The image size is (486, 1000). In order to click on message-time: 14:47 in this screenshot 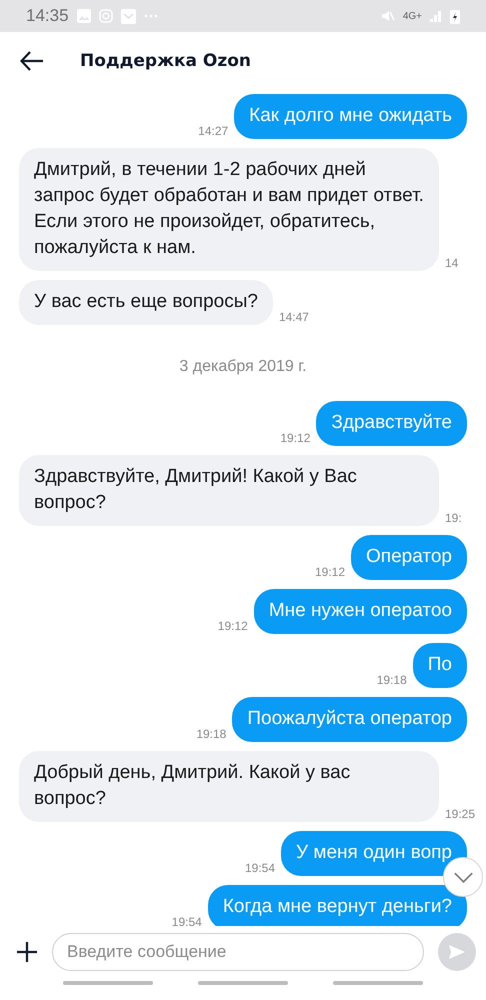, I will do `click(293, 317)`.